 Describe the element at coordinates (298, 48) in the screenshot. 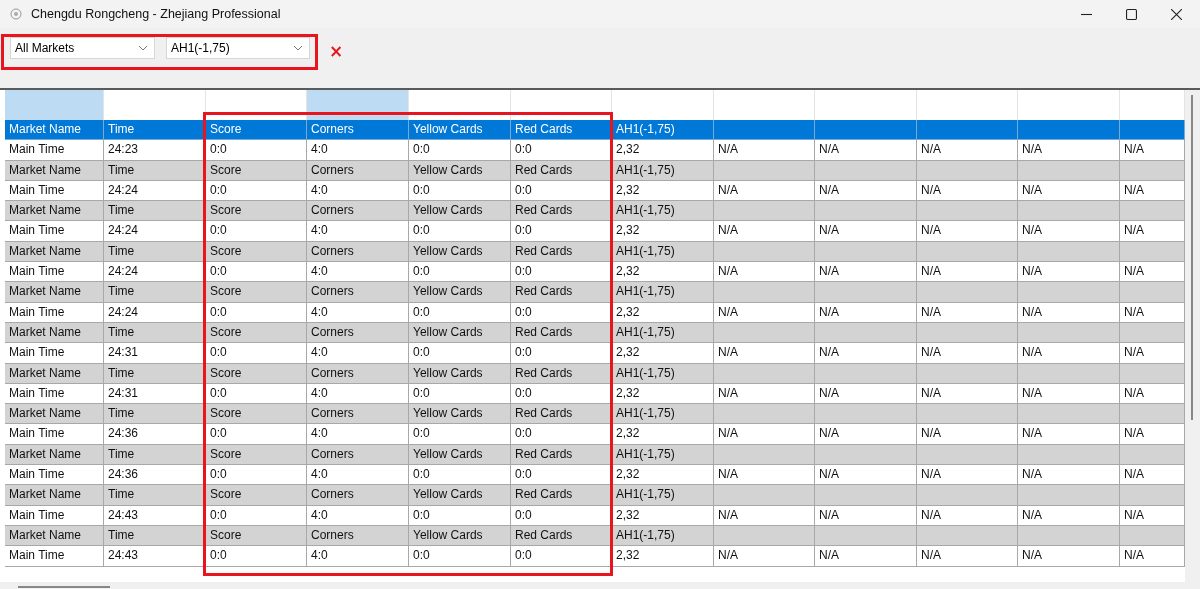

I see `caret-icon` at that location.